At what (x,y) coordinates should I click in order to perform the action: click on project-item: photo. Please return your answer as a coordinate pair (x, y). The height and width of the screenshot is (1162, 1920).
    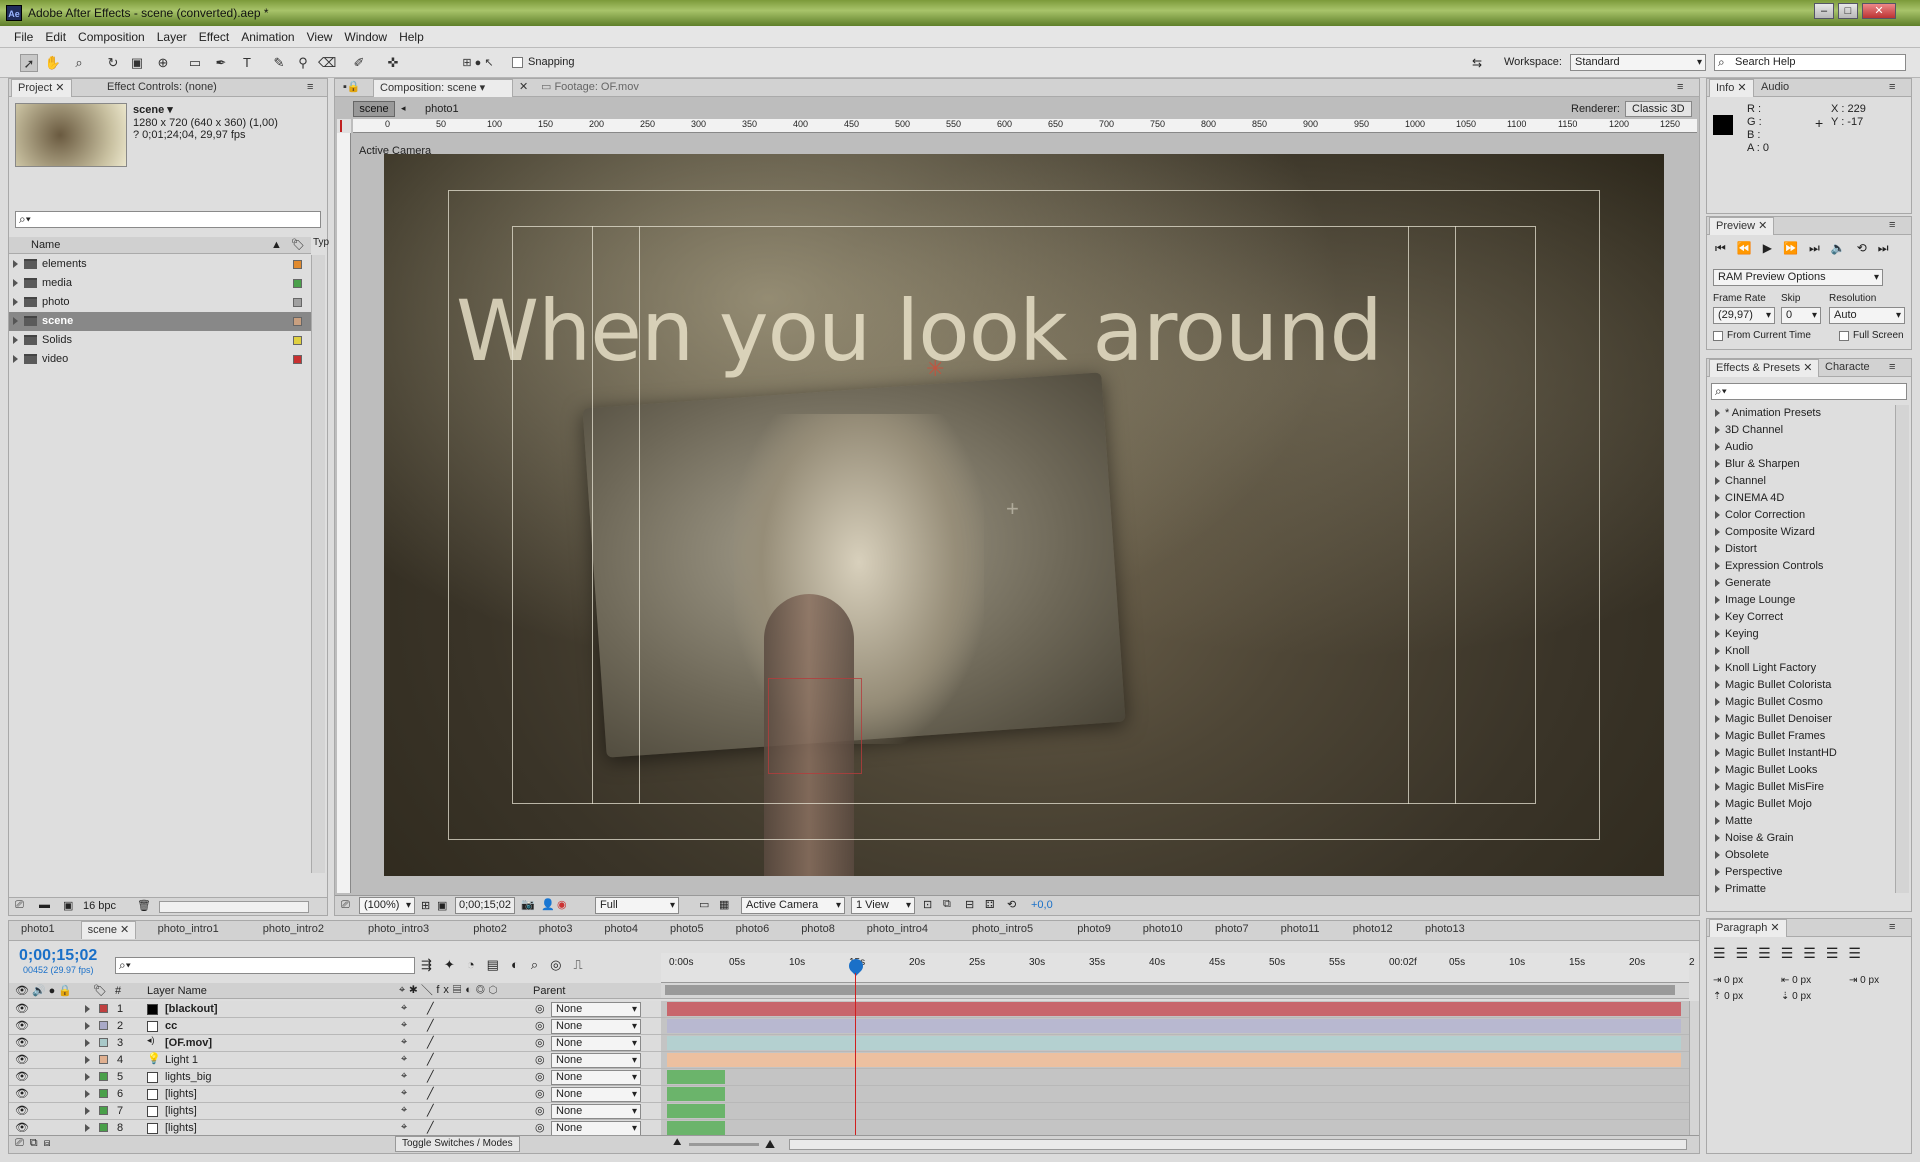
    Looking at the image, I should click on (160, 302).